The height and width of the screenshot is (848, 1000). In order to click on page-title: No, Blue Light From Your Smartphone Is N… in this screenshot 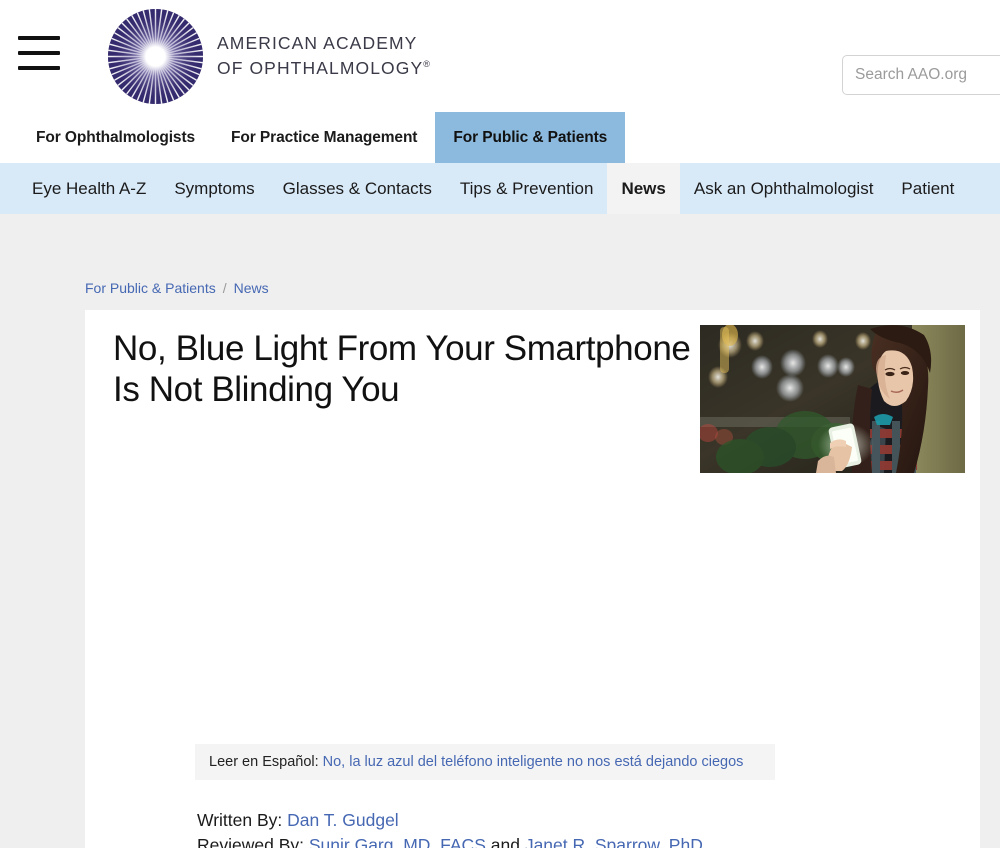, I will do `click(402, 369)`.